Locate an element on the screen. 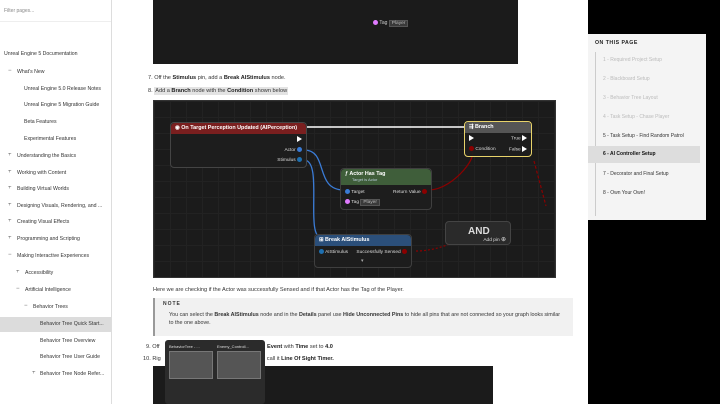 This screenshot has height=404, width=720. note-text-part: You can select the is located at coordinates (191, 315).